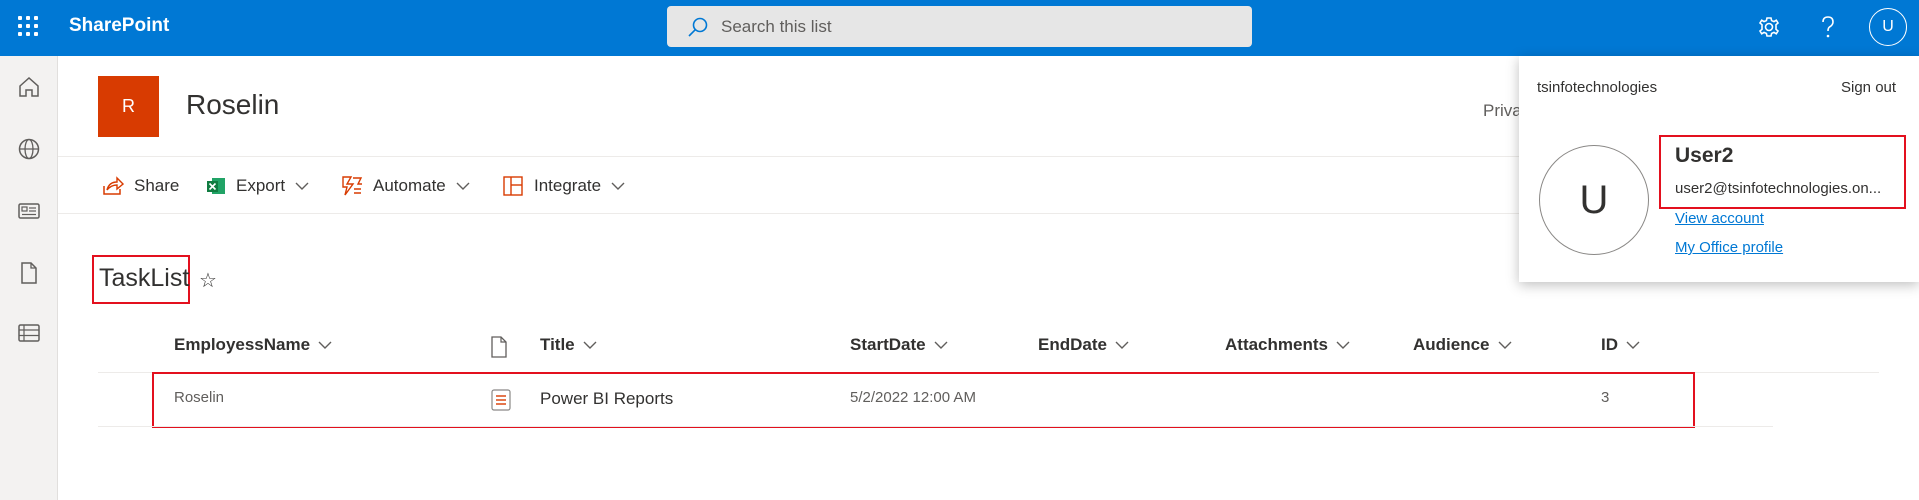 The width and height of the screenshot is (1919, 500). I want to click on cell-employessname: Roselin, so click(199, 397).